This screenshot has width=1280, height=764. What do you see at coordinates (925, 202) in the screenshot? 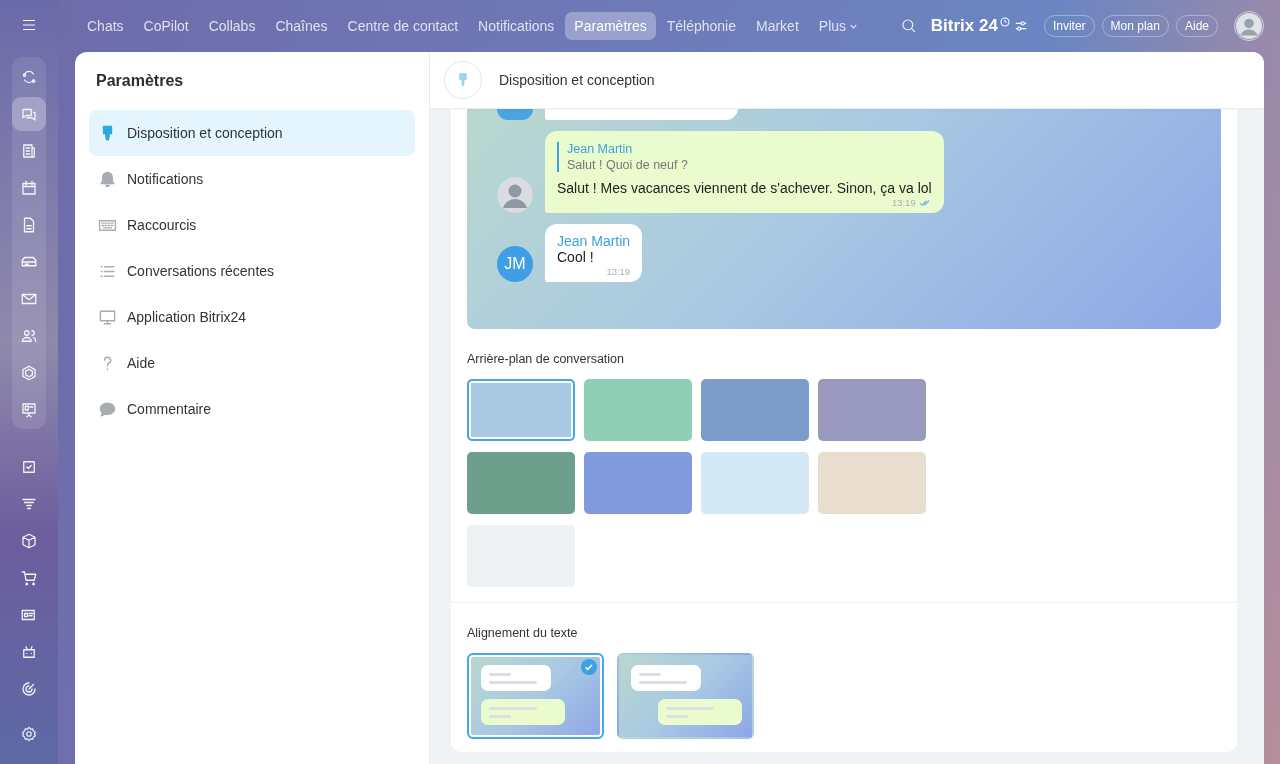
I see `read-check-icon` at bounding box center [925, 202].